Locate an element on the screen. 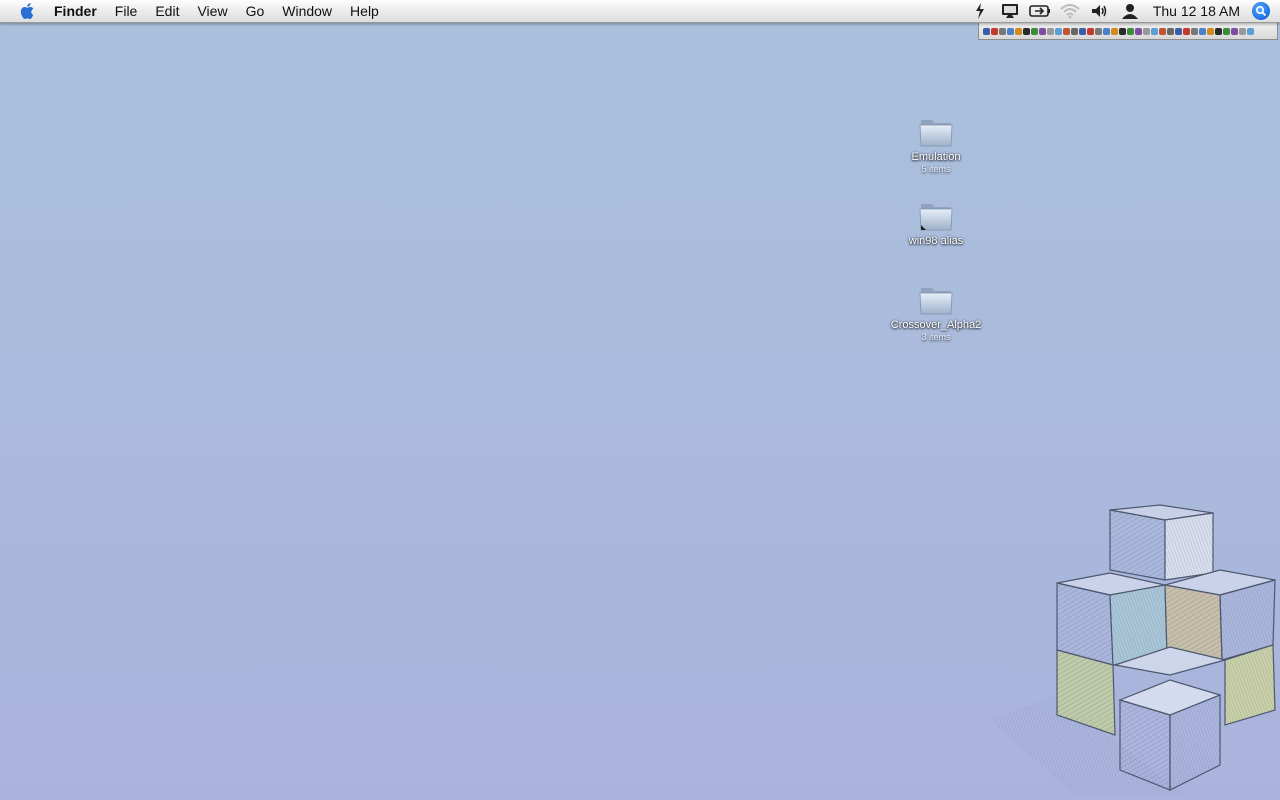 The width and height of the screenshot is (1280, 800). icon-item-count: 3 items is located at coordinates (936, 337).